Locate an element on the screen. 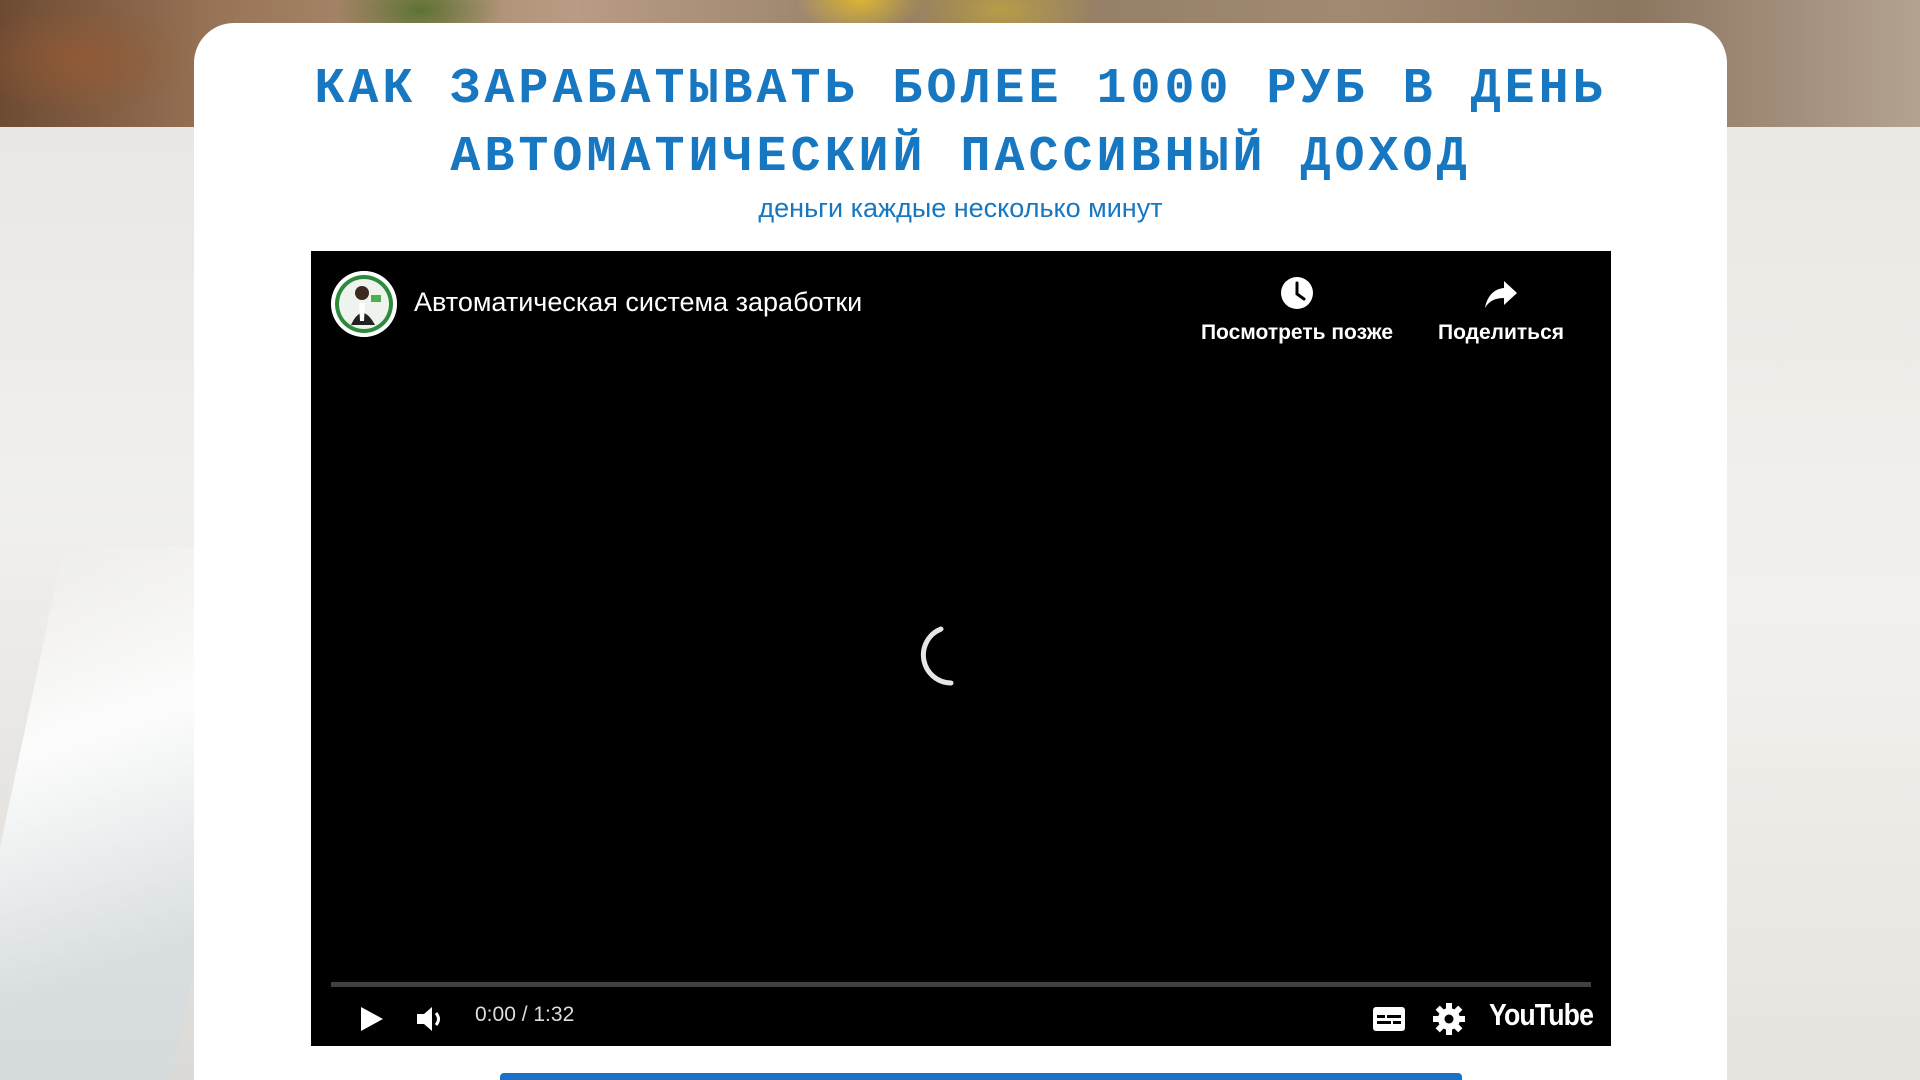 Image resolution: width=1920 pixels, height=1080 pixels. progress-bar is located at coordinates (961, 984).